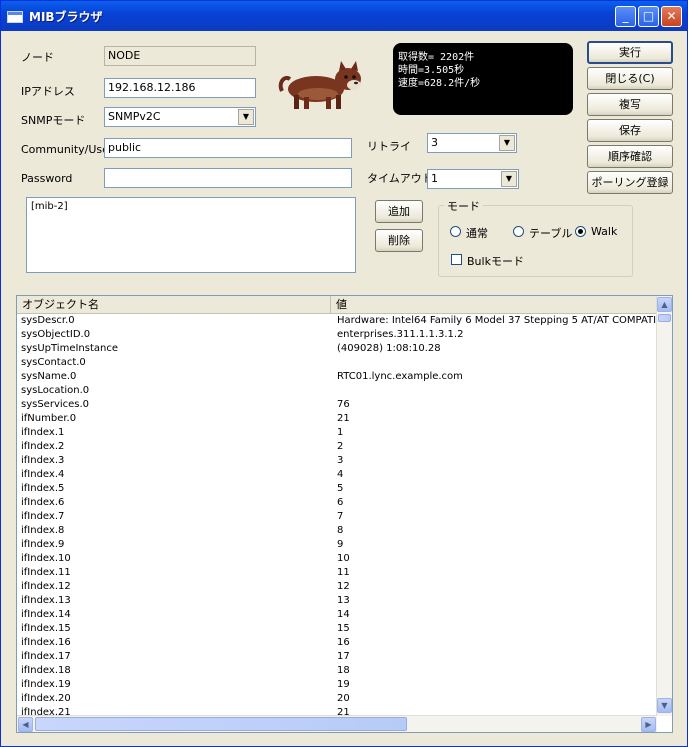 The image size is (700, 747). Describe the element at coordinates (664, 705) in the screenshot. I see `scroll-down-arrow-icon: ▼` at that location.